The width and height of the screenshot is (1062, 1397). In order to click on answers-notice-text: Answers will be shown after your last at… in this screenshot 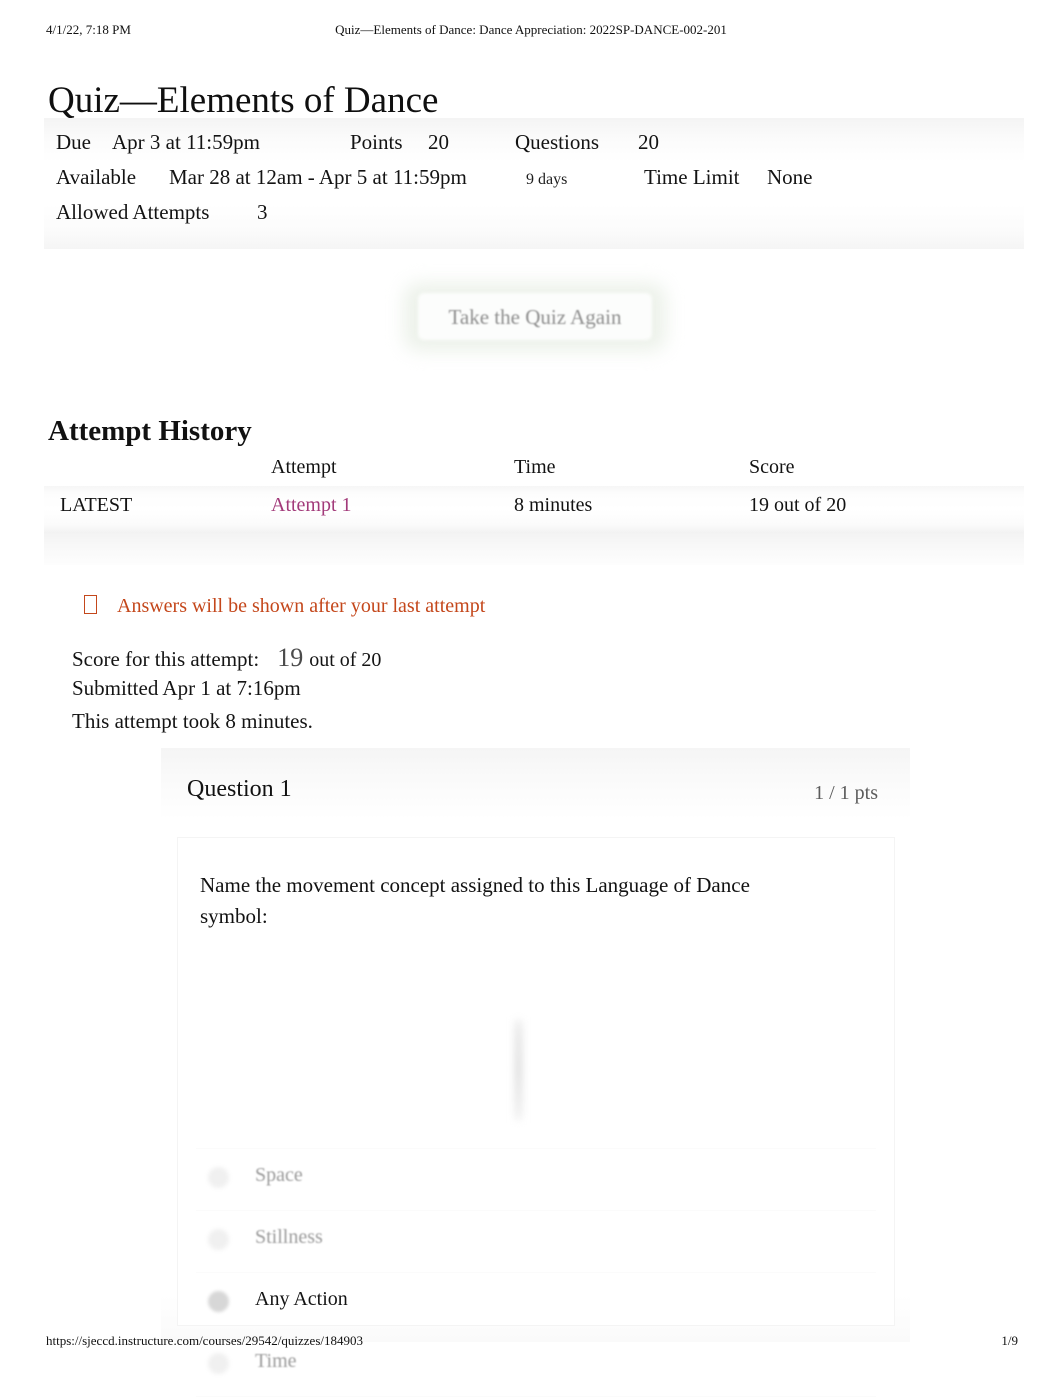, I will do `click(301, 606)`.